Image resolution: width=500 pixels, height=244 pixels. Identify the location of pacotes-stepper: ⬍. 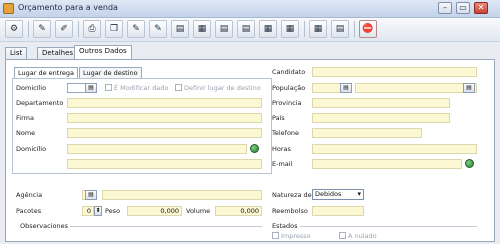
(98, 211).